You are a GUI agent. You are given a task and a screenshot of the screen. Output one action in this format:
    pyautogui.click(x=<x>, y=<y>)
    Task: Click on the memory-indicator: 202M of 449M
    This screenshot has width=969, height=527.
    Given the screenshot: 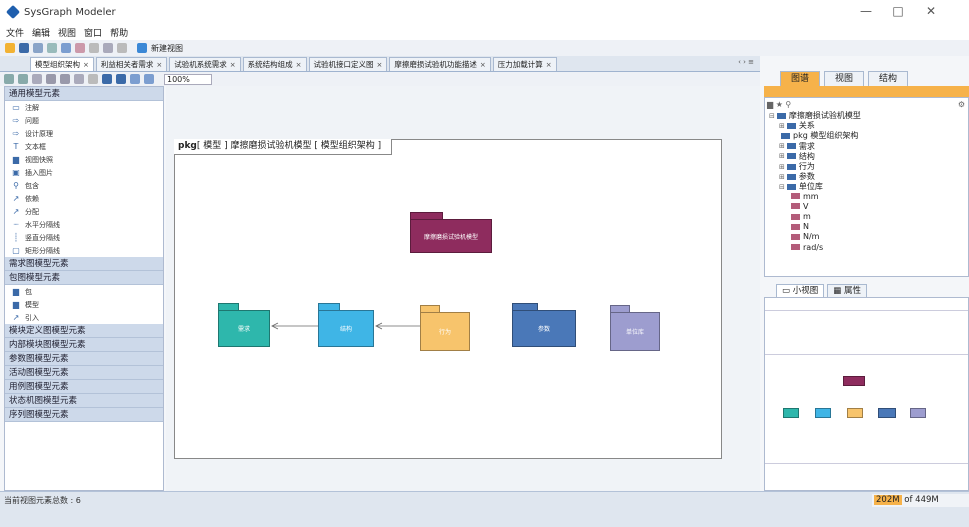 What is the action you would take?
    pyautogui.click(x=920, y=500)
    